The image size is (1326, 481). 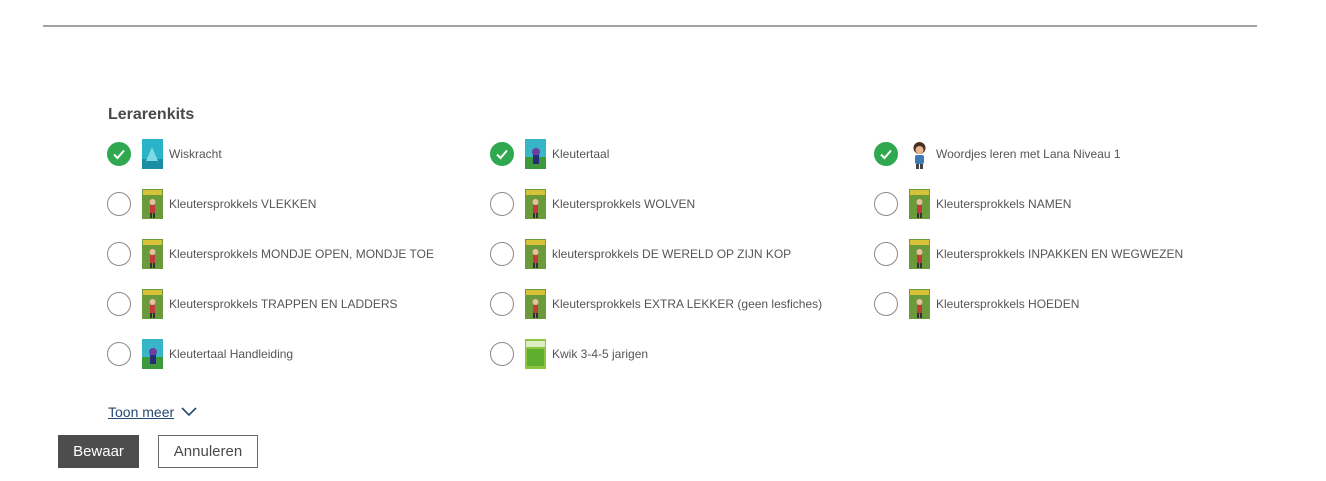 What do you see at coordinates (672, 254) in the screenshot?
I see `kit-label: kleutersprokkels DE WERELD OP ZIJN KOP` at bounding box center [672, 254].